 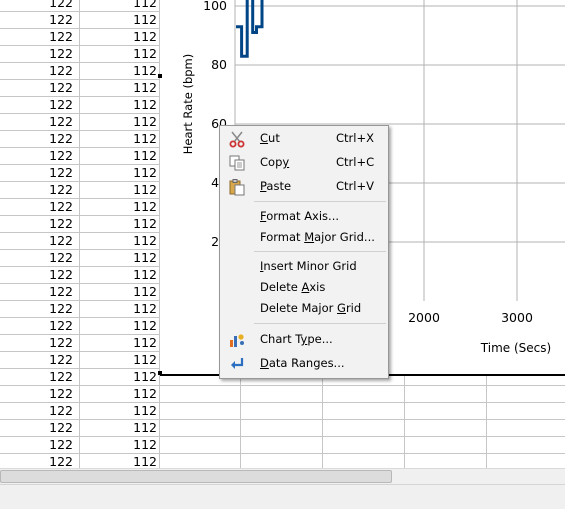 What do you see at coordinates (355, 138) in the screenshot?
I see `menu-item-shortcut: Ctrl+X` at bounding box center [355, 138].